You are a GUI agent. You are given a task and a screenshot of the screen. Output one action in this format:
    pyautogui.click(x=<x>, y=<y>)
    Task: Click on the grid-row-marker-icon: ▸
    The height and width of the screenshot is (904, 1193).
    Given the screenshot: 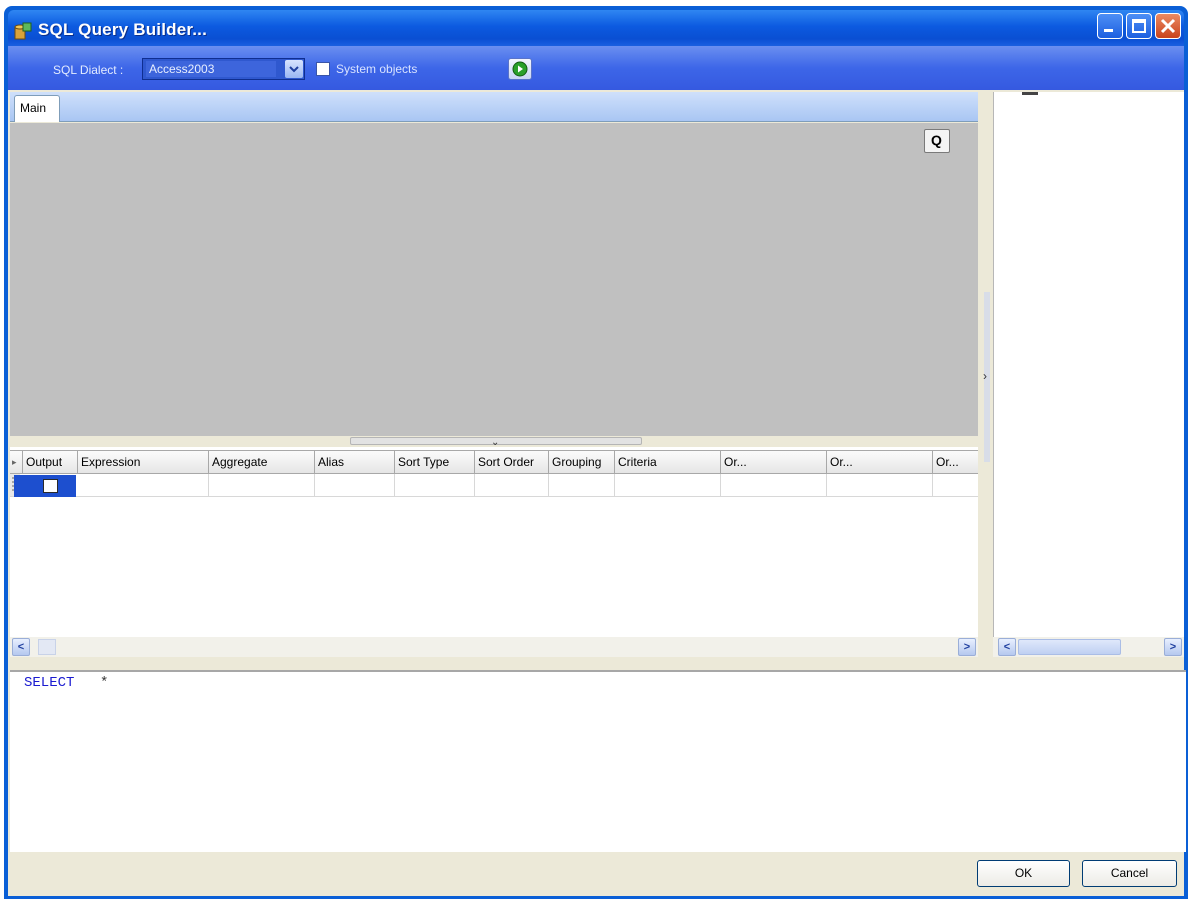 What is the action you would take?
    pyautogui.click(x=16, y=462)
    